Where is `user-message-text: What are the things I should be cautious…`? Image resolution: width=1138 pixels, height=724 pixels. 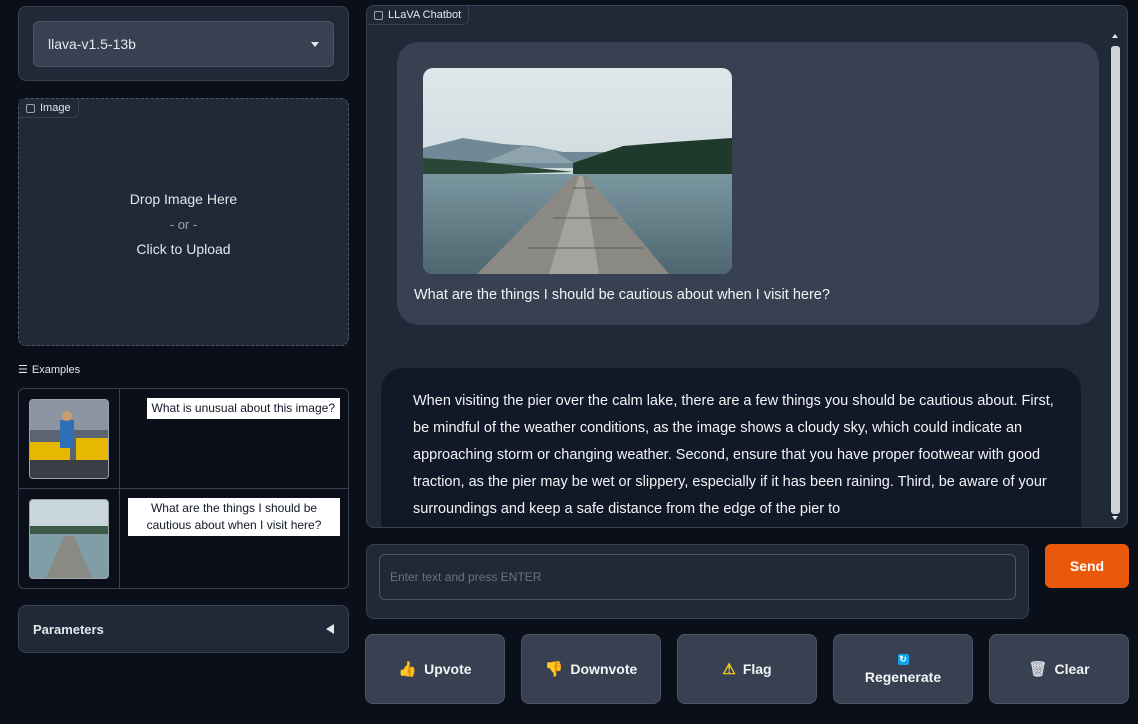
user-message-text: What are the things I should be cautious… is located at coordinates (622, 295).